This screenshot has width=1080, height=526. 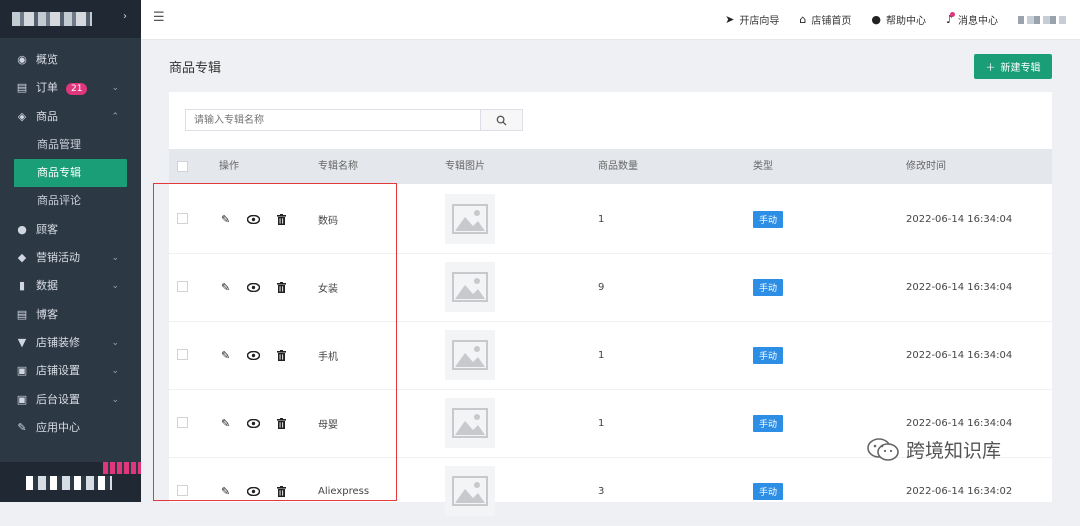 What do you see at coordinates (229, 166) in the screenshot?
I see `header-actions: 操作` at bounding box center [229, 166].